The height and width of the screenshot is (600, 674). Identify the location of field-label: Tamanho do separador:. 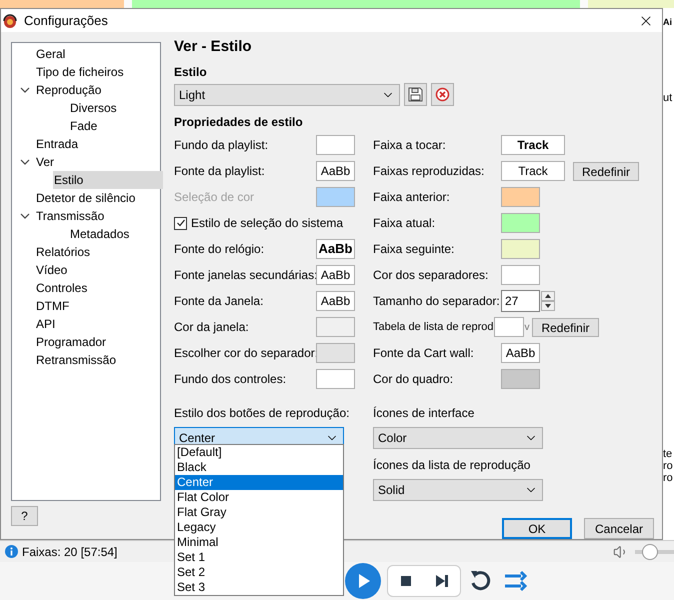
(437, 301).